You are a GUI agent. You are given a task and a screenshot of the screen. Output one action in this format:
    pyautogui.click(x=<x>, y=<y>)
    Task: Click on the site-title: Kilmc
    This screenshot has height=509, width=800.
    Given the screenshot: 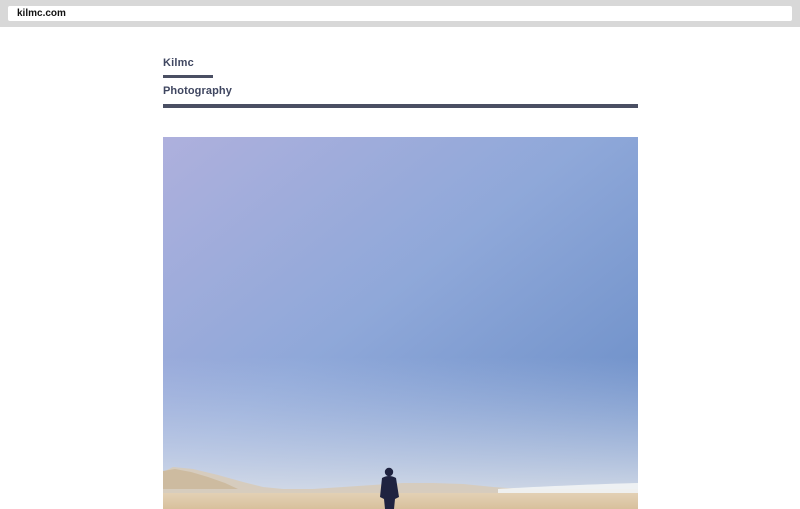 What is the action you would take?
    pyautogui.click(x=178, y=63)
    